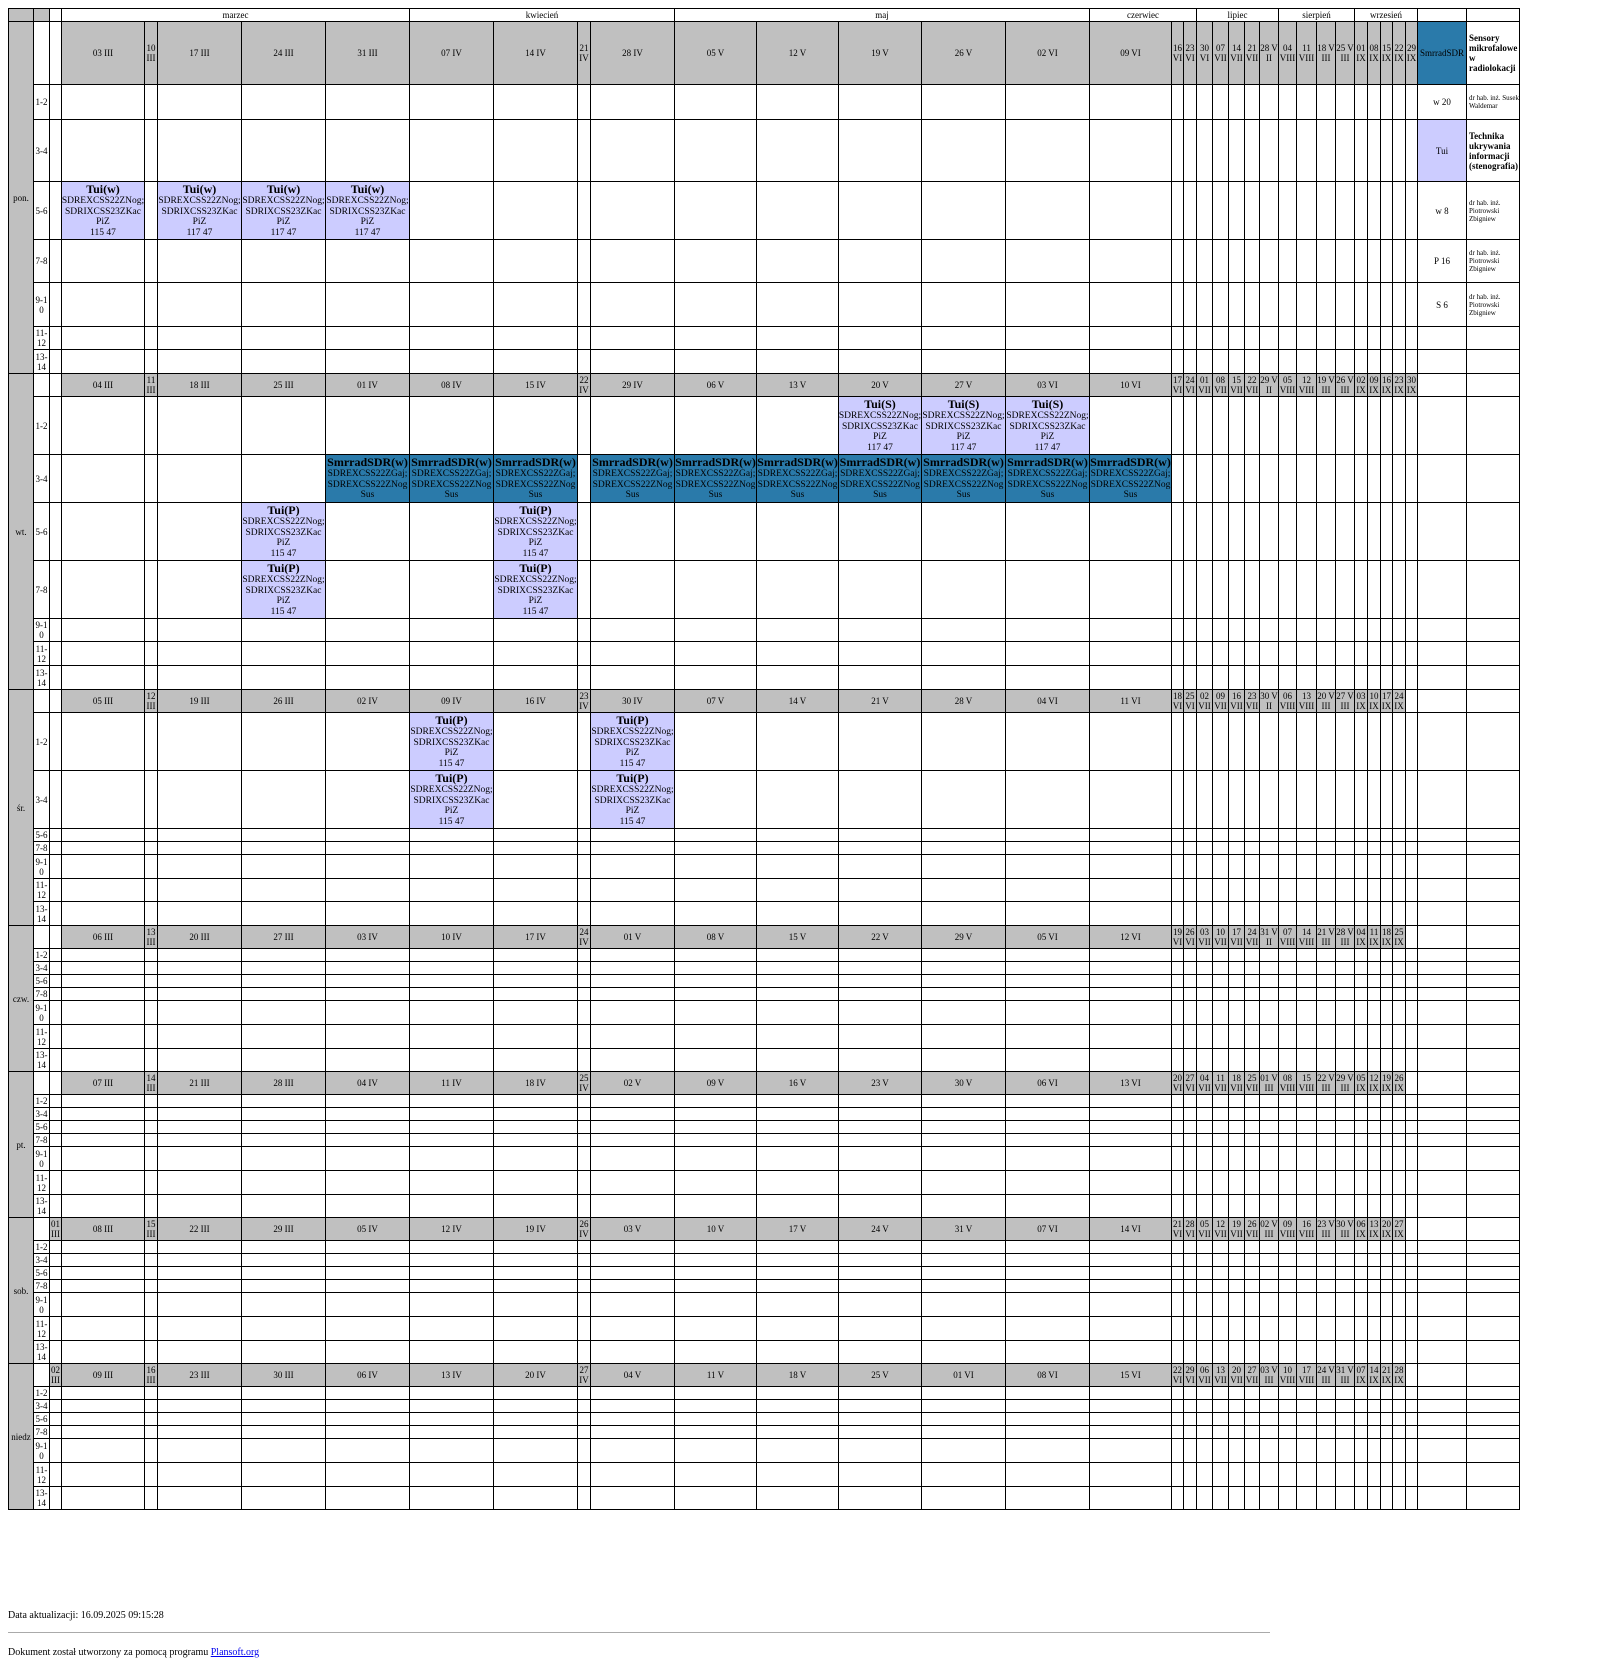 The width and height of the screenshot is (1622, 1673). What do you see at coordinates (880, 1229) in the screenshot?
I see `week-date-label: 24 V` at bounding box center [880, 1229].